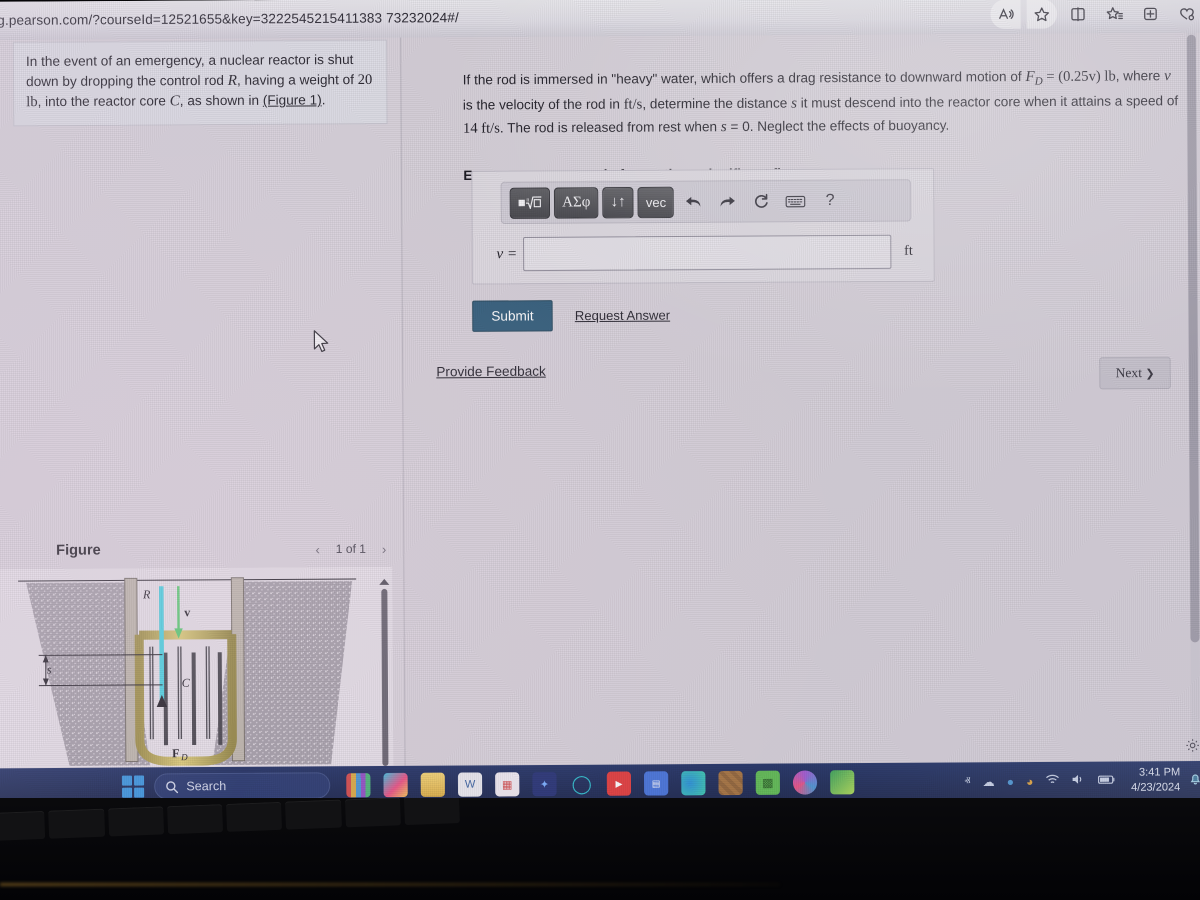 Image resolution: width=1200 pixels, height=900 pixels. What do you see at coordinates (1029, 781) in the screenshot?
I see `sync-warning-icon: ◕` at bounding box center [1029, 781].